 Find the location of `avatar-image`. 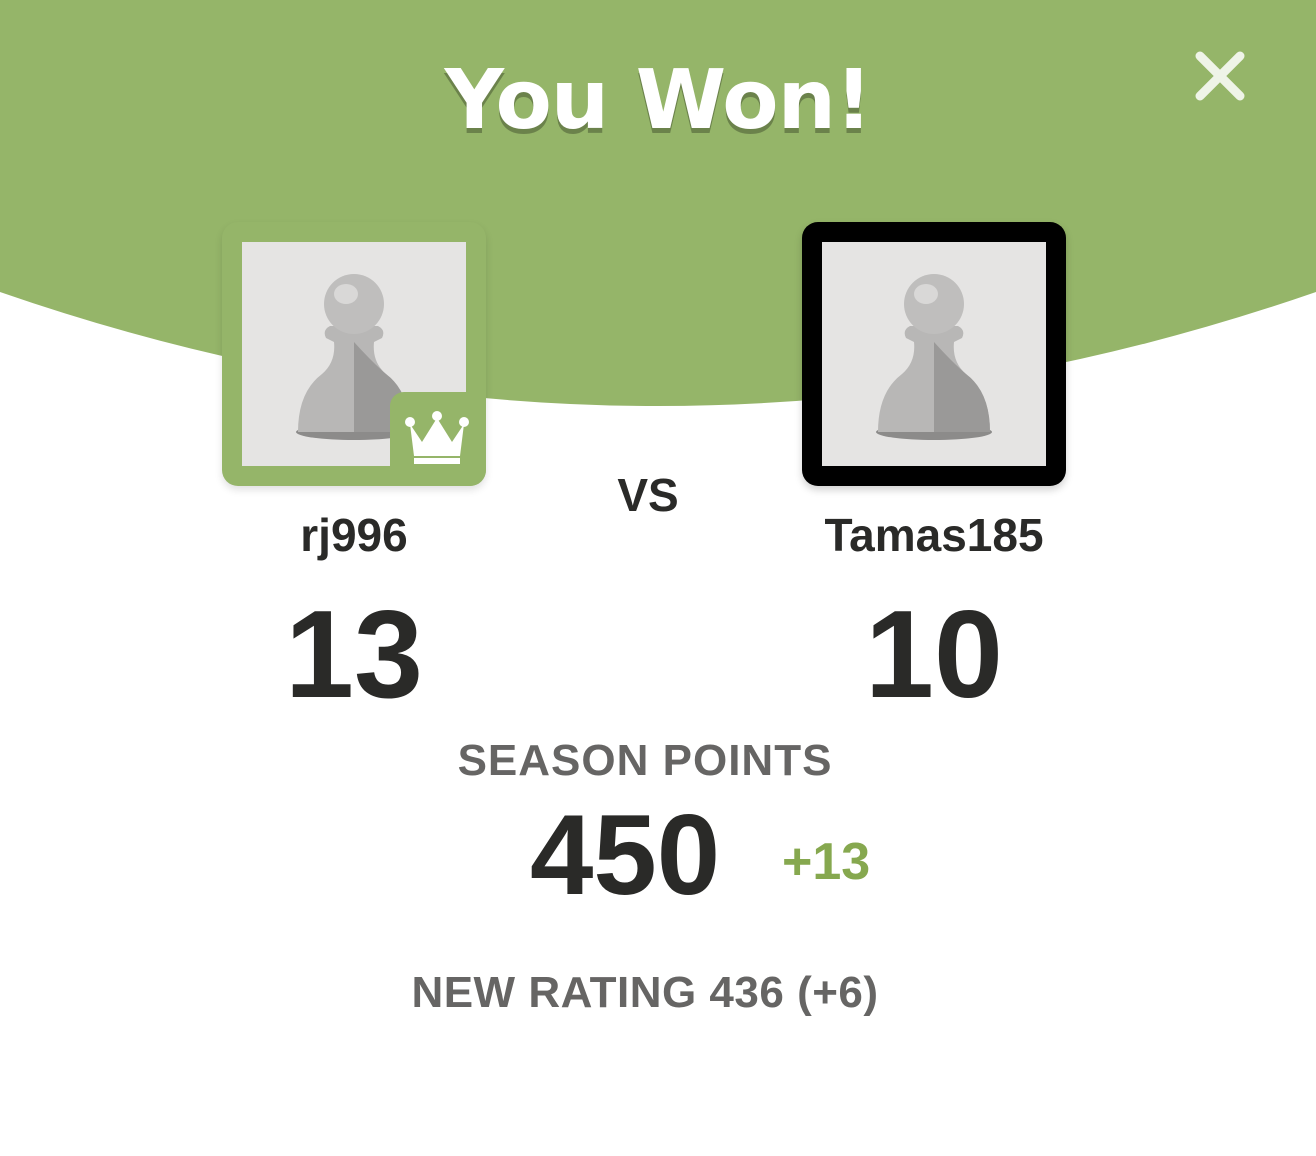

avatar-image is located at coordinates (934, 354).